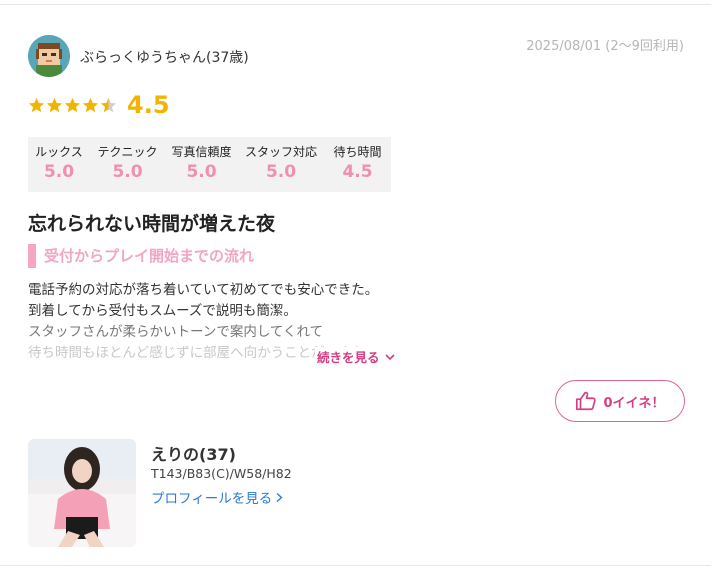 This screenshot has width=713, height=572. What do you see at coordinates (605, 46) in the screenshot?
I see `review-date: 2025/08/01 (2〜9回利用)` at bounding box center [605, 46].